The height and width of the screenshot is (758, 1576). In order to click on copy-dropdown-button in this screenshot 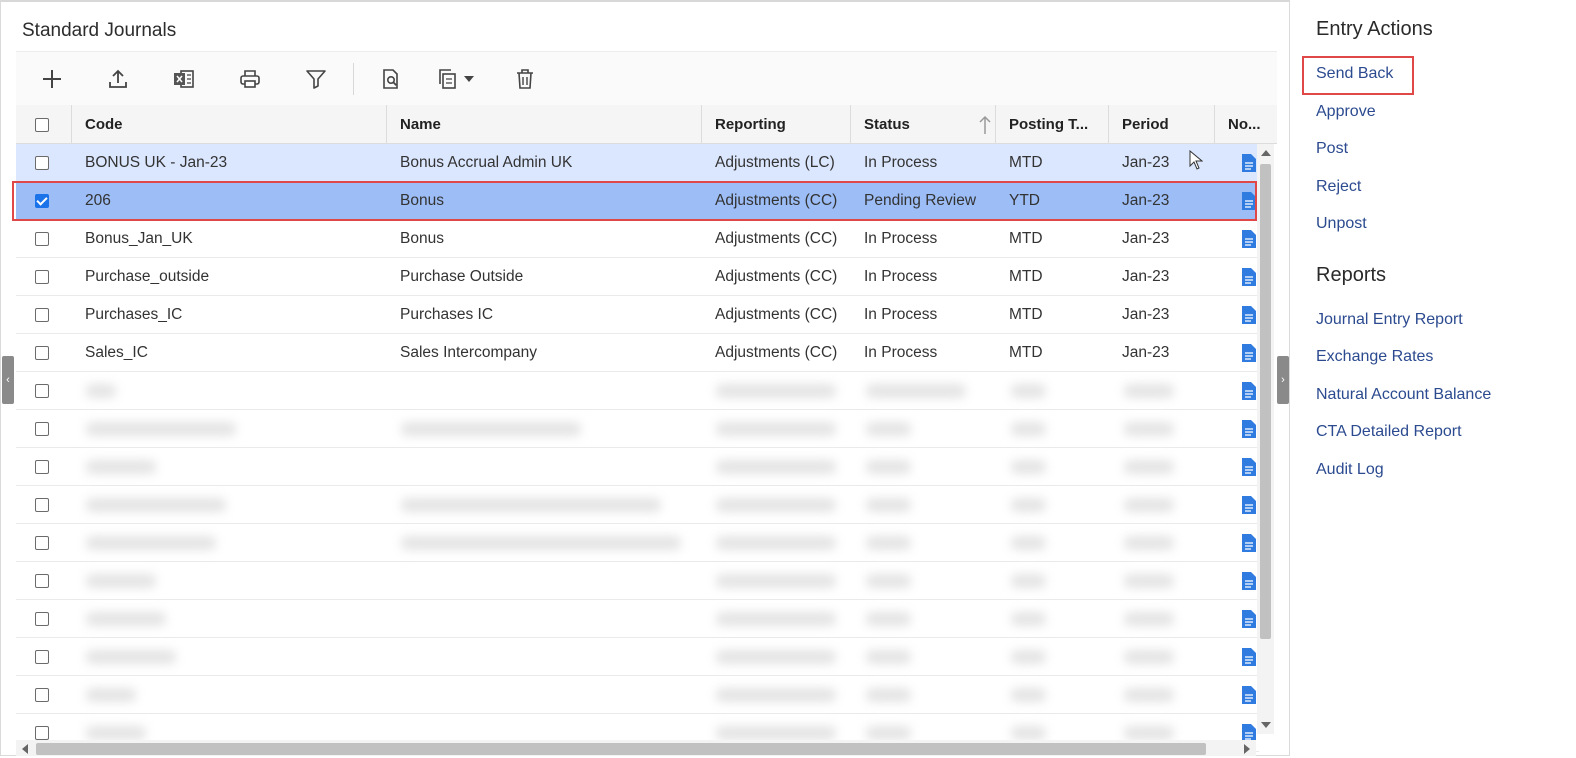, I will do `click(459, 79)`.